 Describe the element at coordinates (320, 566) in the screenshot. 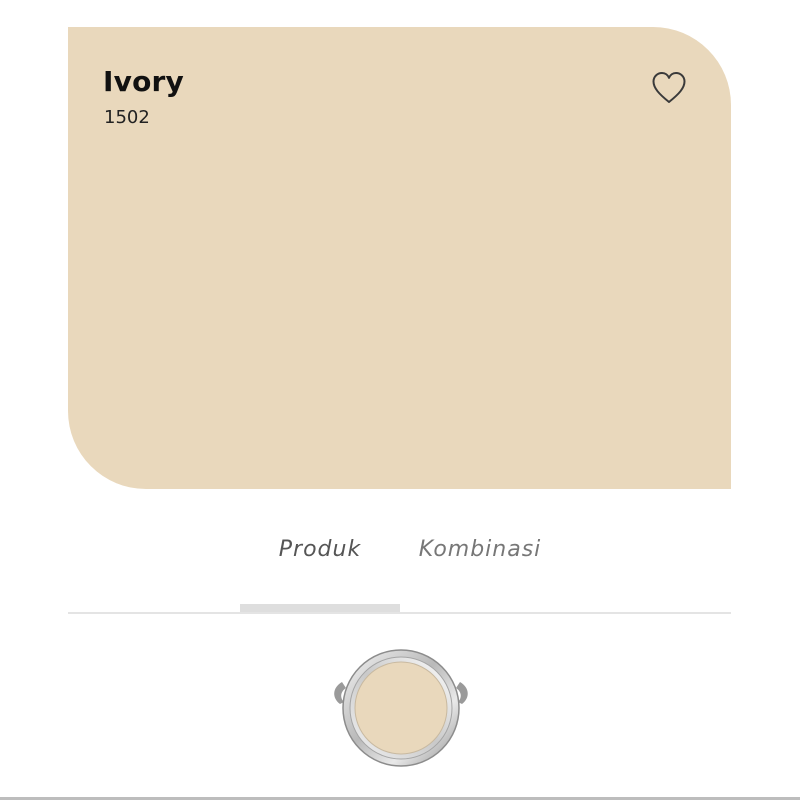

I see `tab-produk: Produk` at that location.